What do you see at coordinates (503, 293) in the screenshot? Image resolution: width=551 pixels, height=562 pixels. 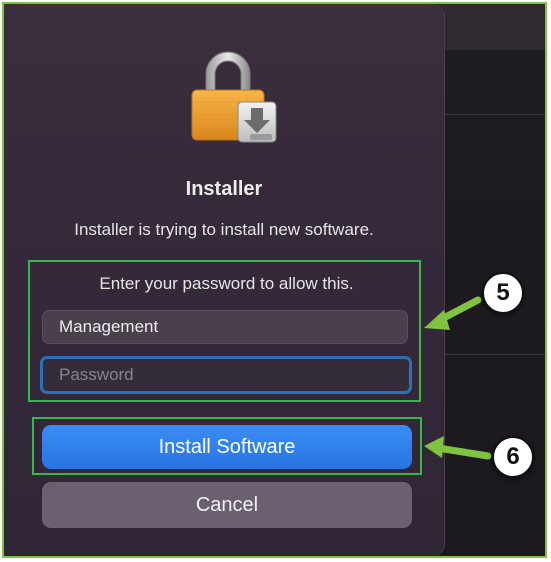 I see `step-five-badge: 5` at bounding box center [503, 293].